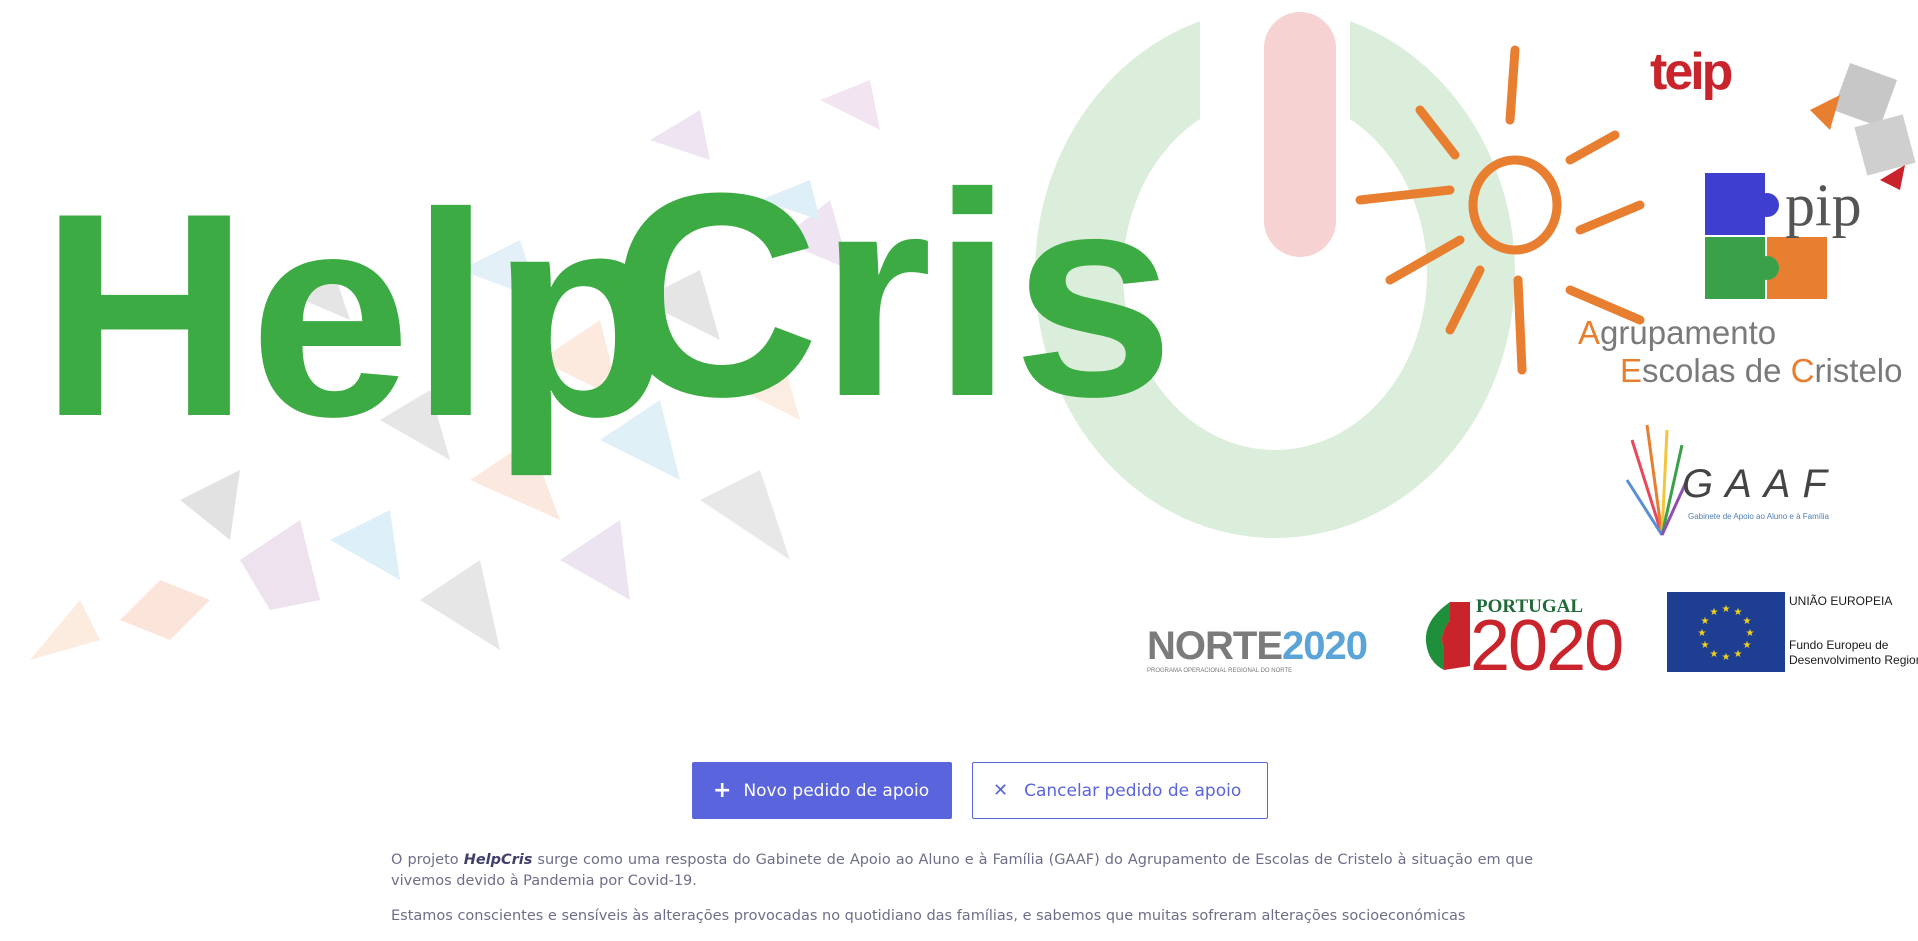 The width and height of the screenshot is (1918, 941). I want to click on cancel-request-button: ✕ Cancelar pedido de apoio, so click(1120, 790).